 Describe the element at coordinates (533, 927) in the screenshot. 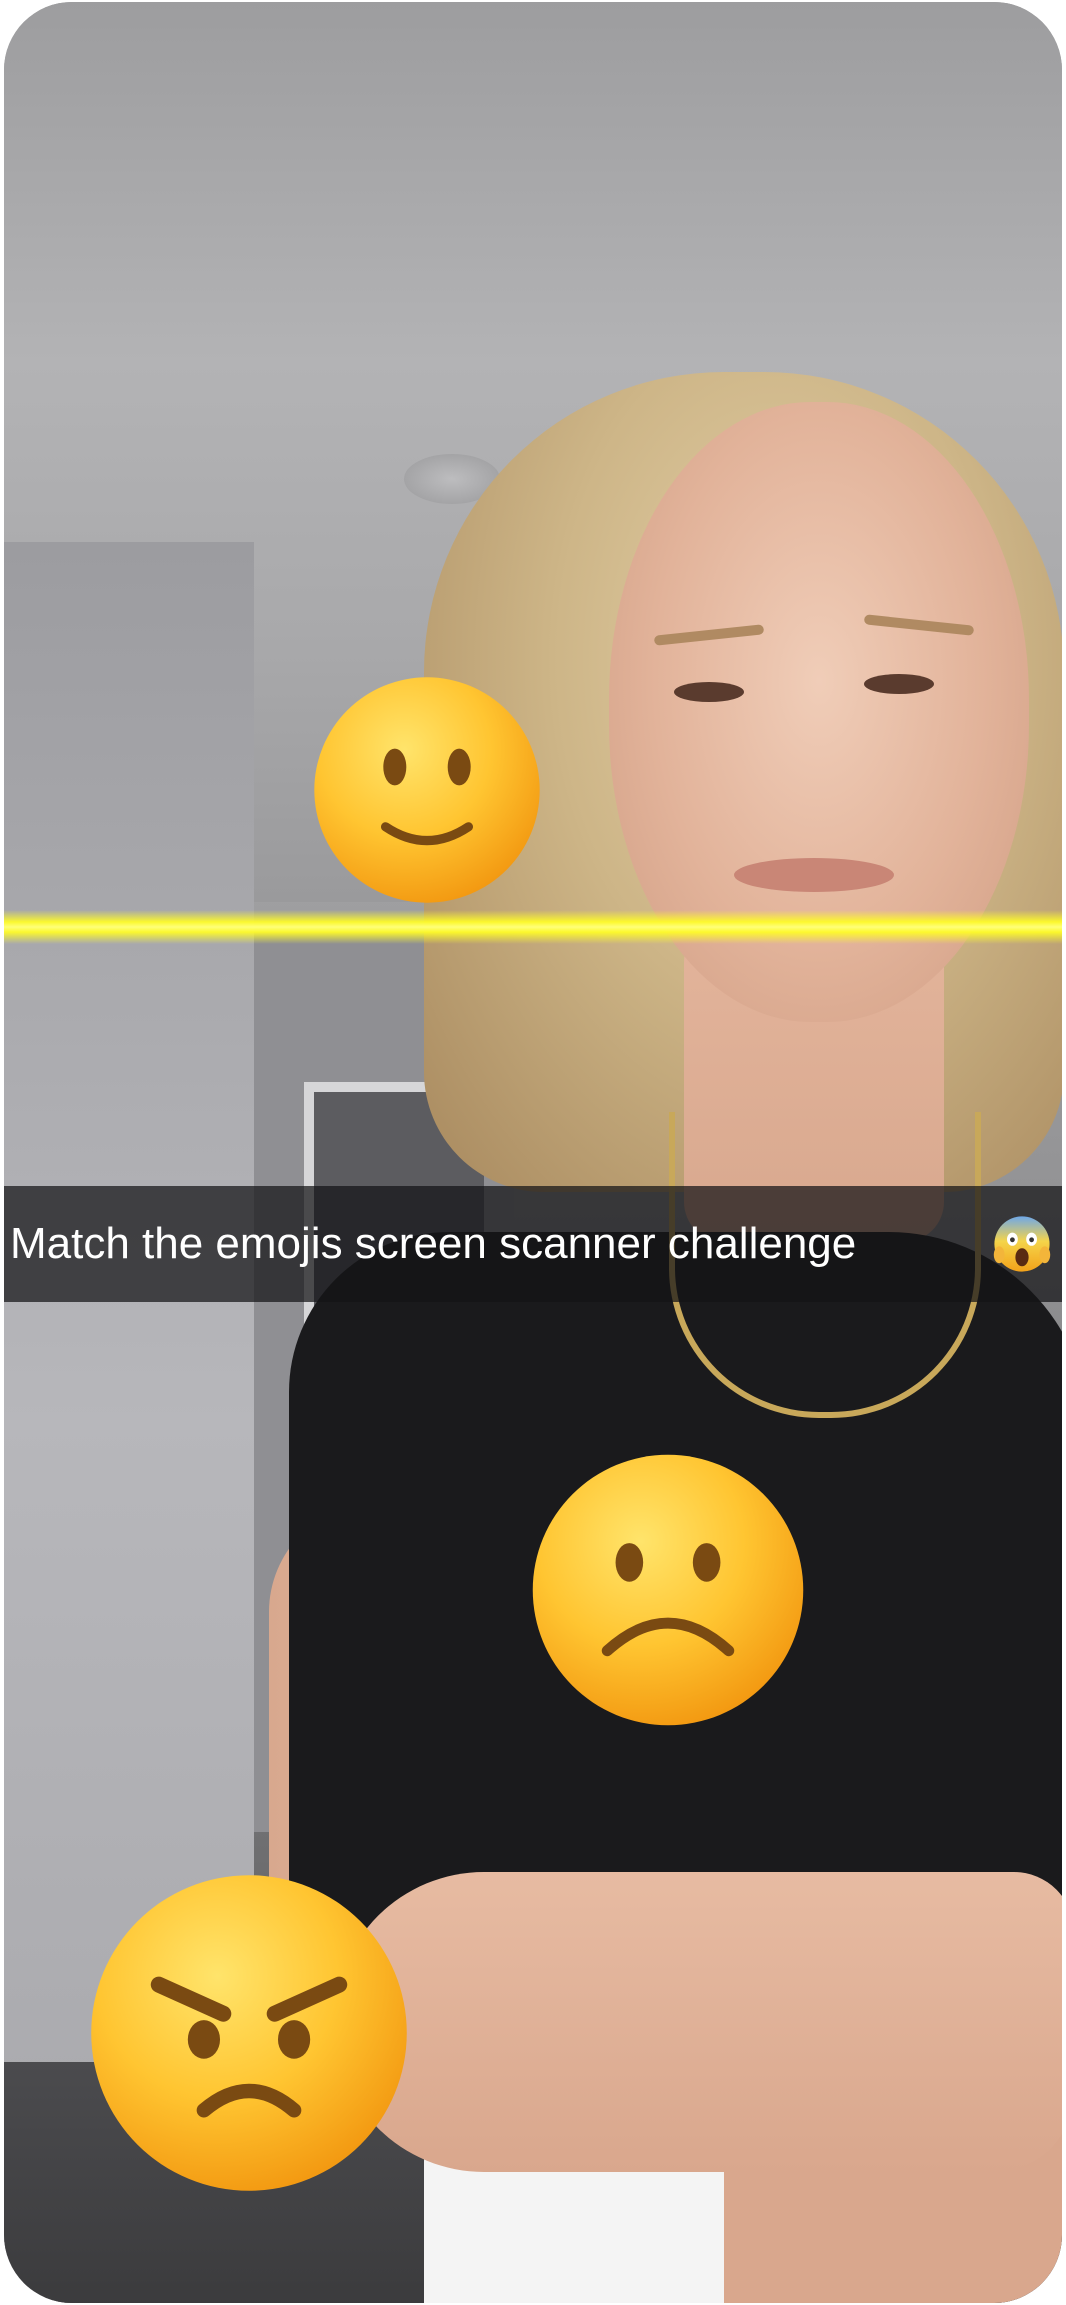

I see `scanner-line` at that location.